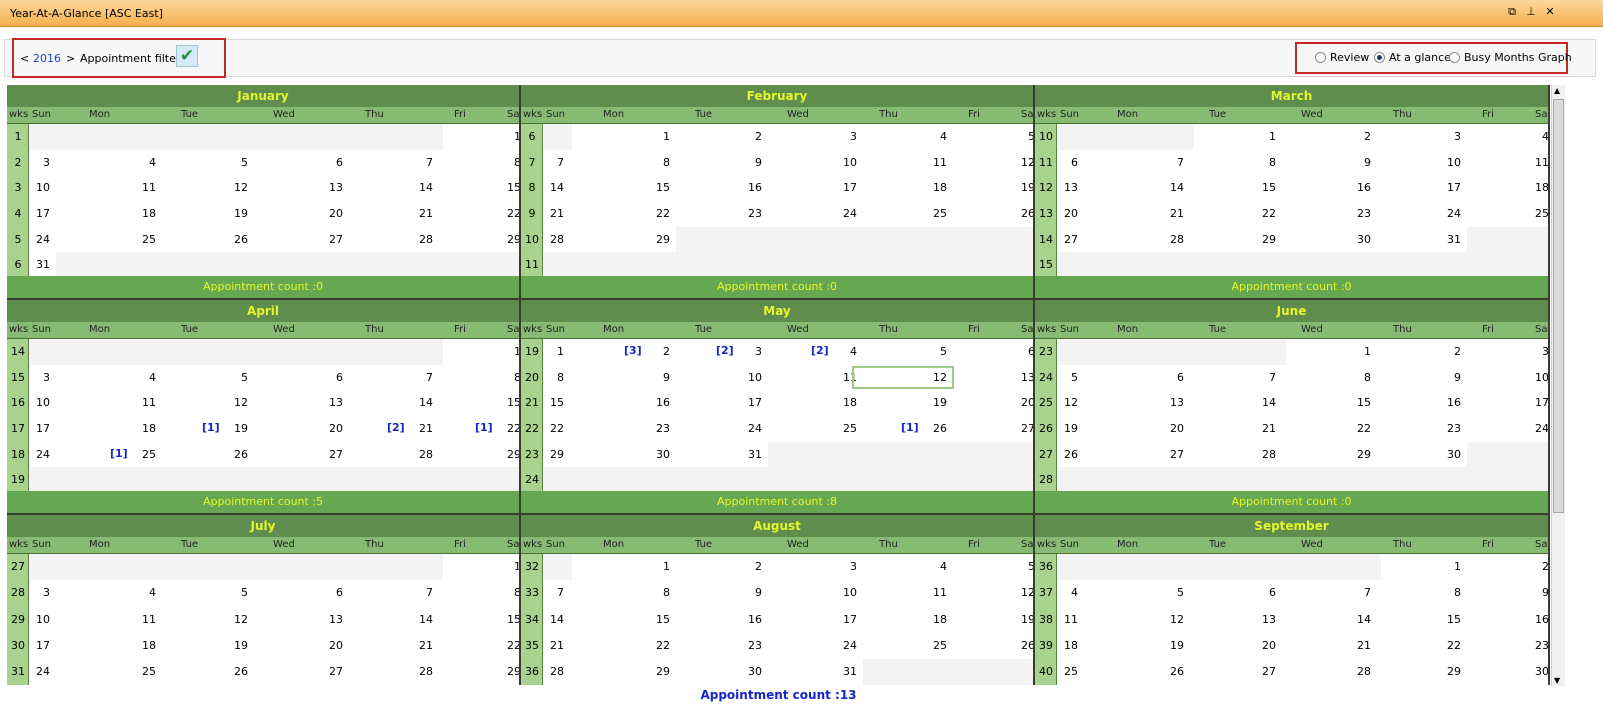  Describe the element at coordinates (1174, 671) in the screenshot. I see `day-cell: 26` at that location.